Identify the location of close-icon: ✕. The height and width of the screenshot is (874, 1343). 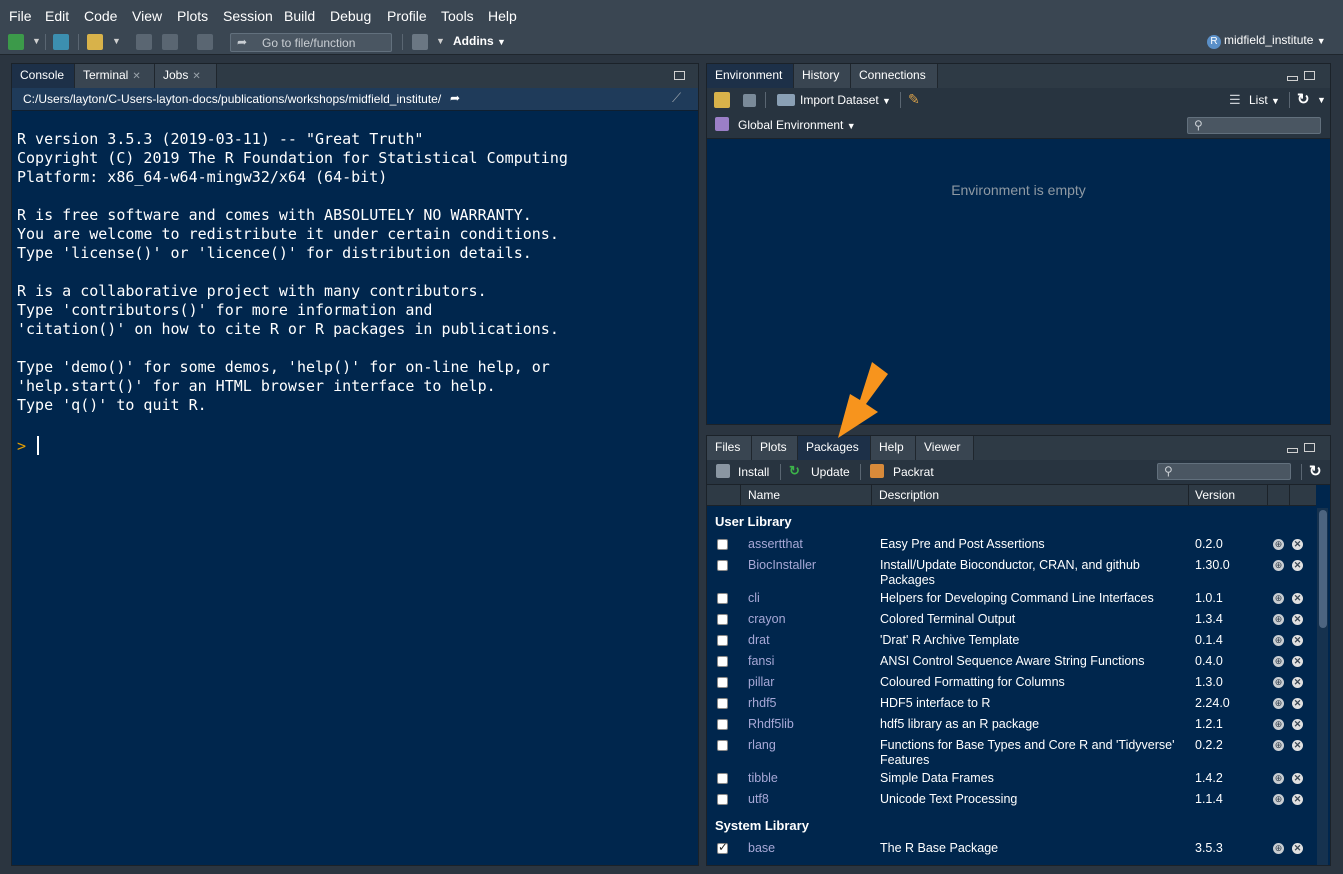
(136, 76).